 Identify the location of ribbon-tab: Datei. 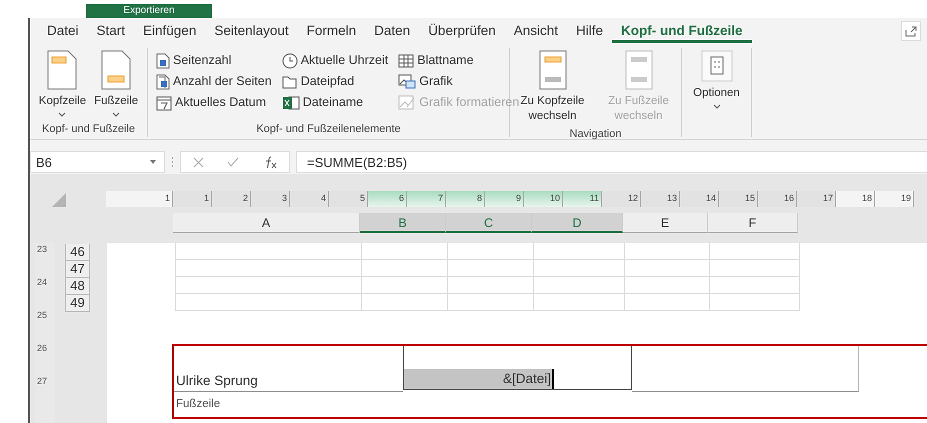
(63, 31).